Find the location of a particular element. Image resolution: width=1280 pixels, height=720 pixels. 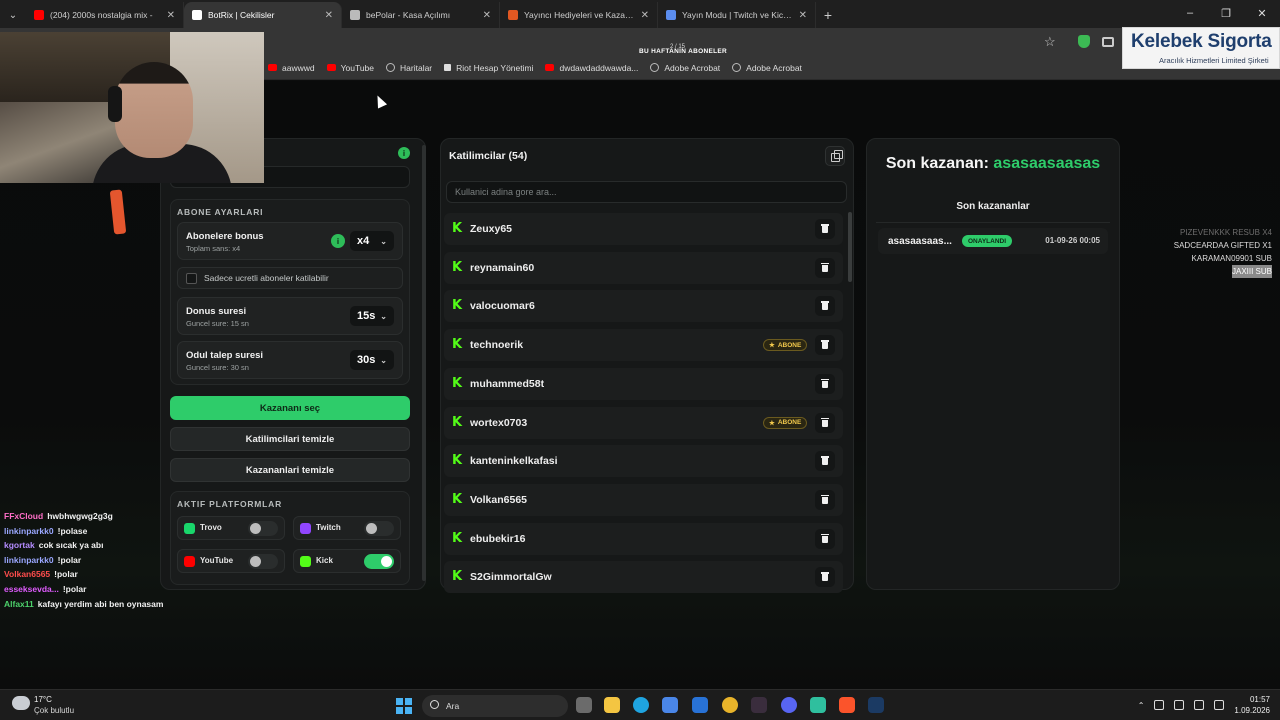

participant-row: Kvalocuomar6 is located at coordinates (643, 306).